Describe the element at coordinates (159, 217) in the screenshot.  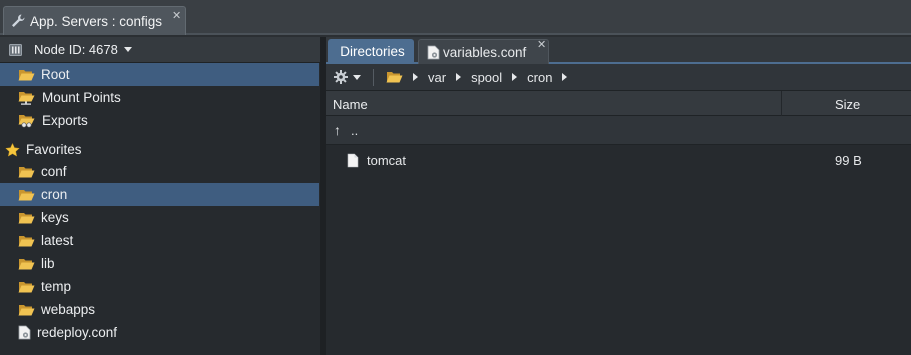
I see `tree-item-keys: keys` at that location.